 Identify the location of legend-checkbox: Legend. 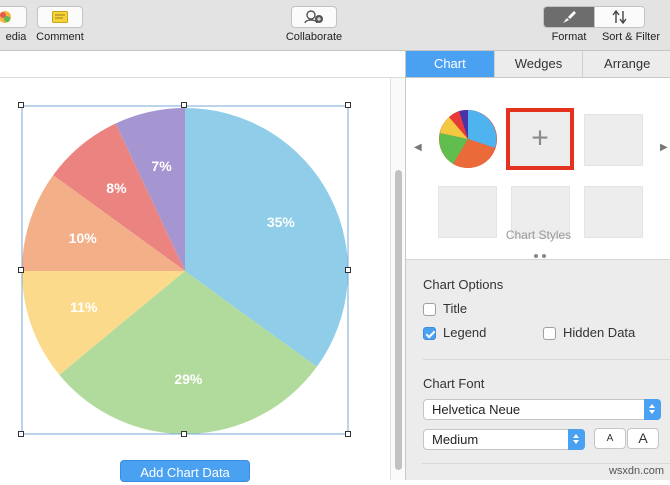
(454, 332).